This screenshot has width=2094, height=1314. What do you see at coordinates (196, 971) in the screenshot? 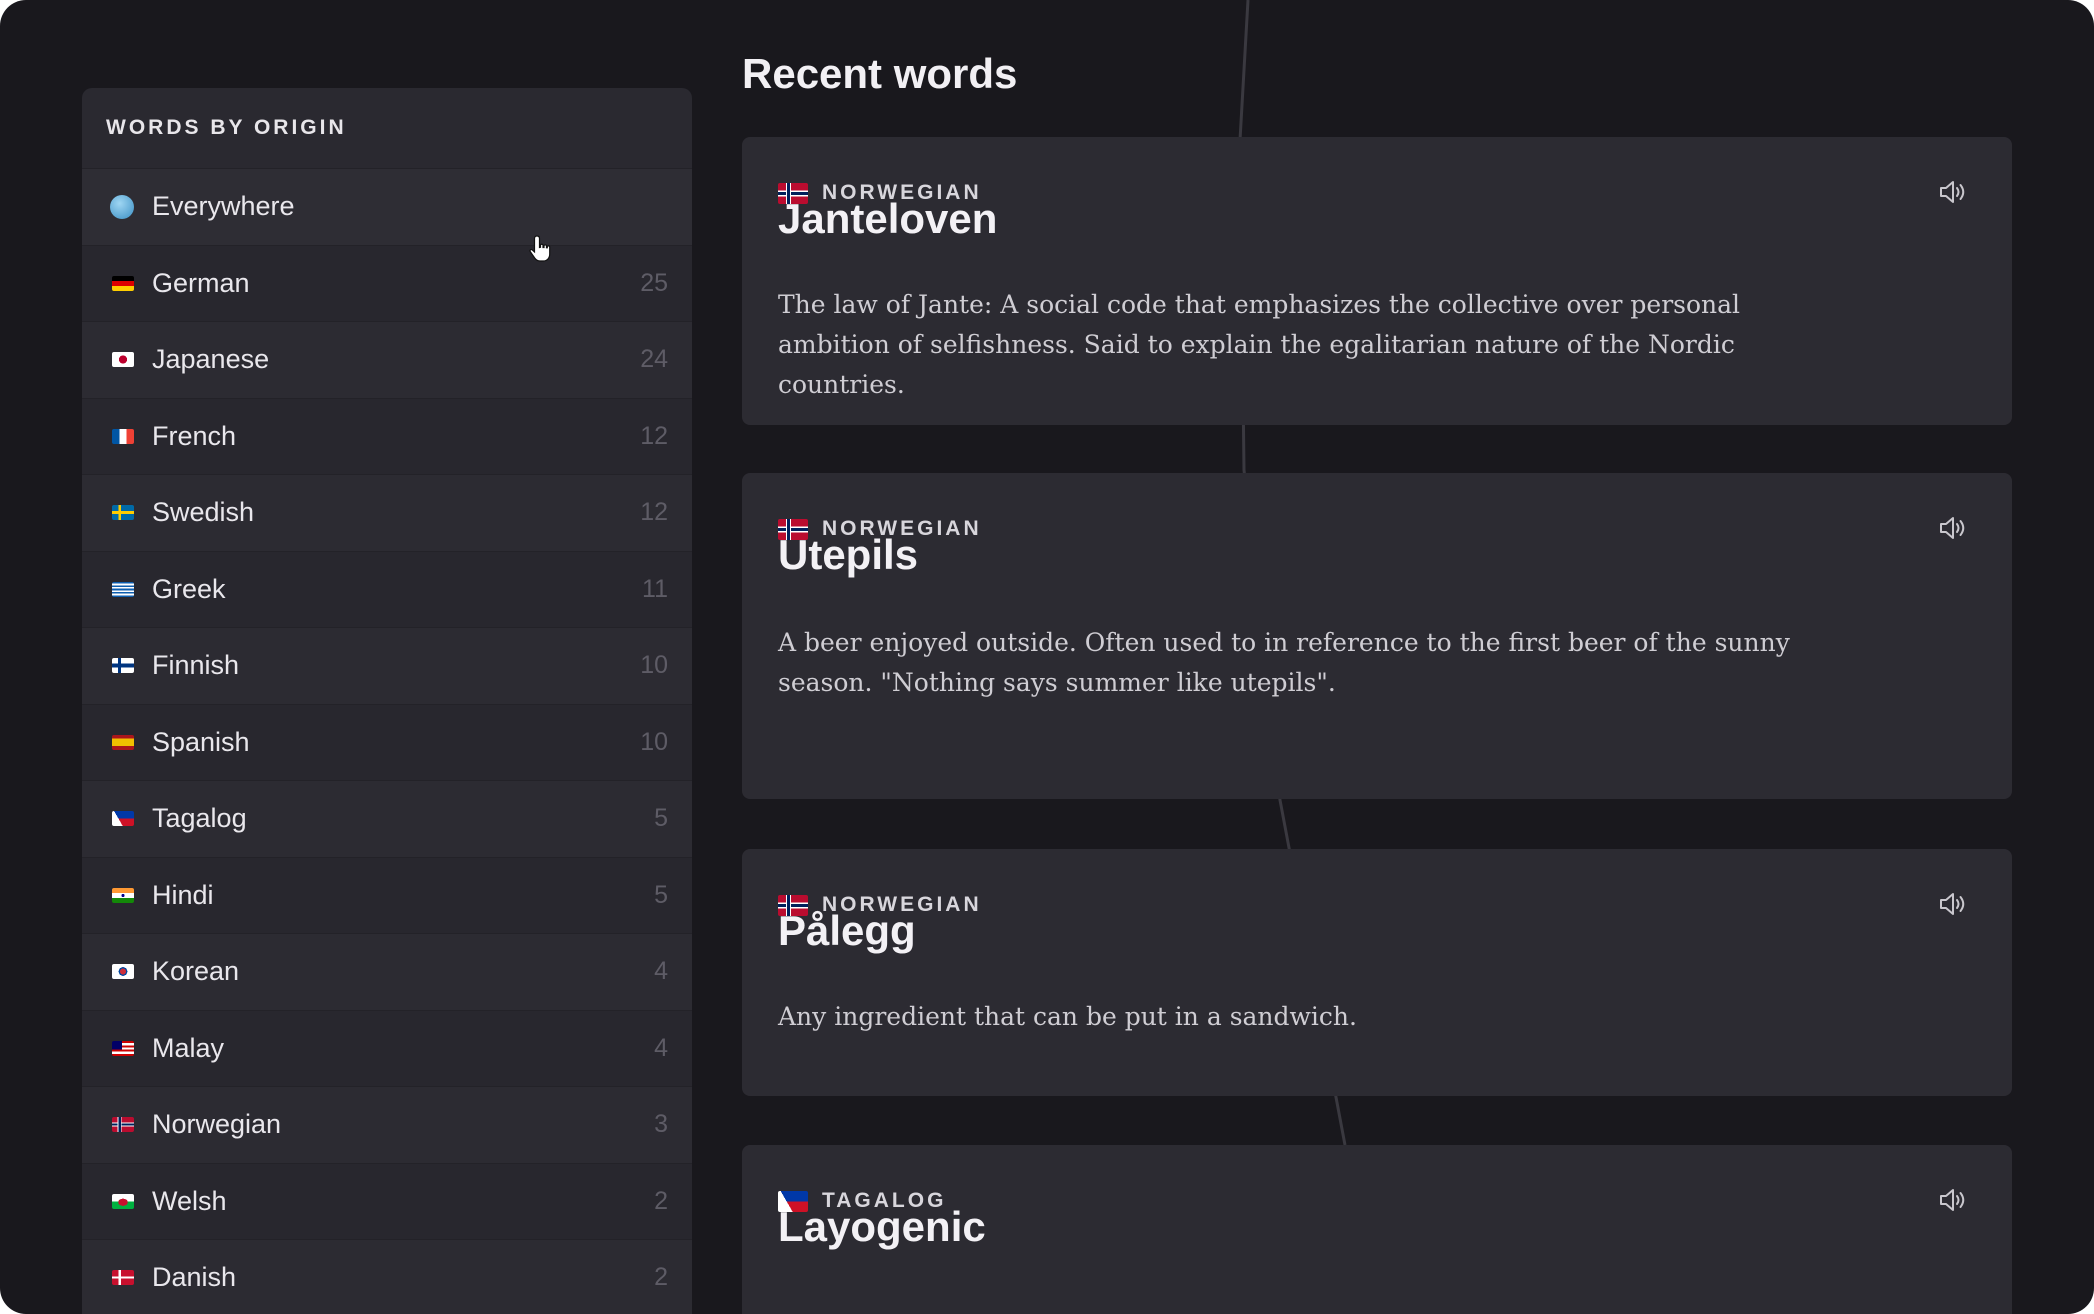
I see `origin-label: Korean` at bounding box center [196, 971].